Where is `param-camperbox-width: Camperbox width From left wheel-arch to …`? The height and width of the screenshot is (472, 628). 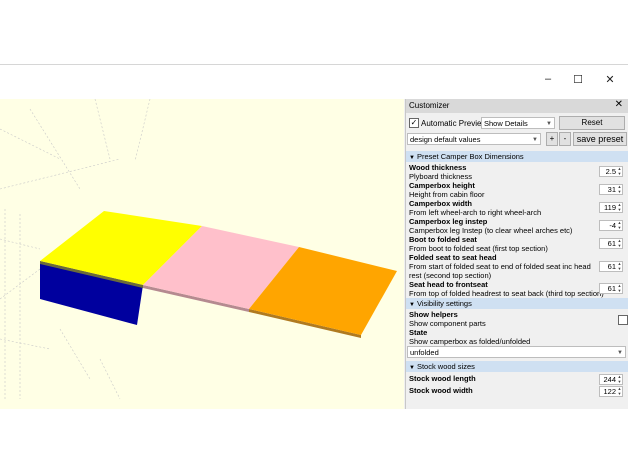 param-camperbox-width: Camperbox width From left wheel-arch to … is located at coordinates (517, 208).